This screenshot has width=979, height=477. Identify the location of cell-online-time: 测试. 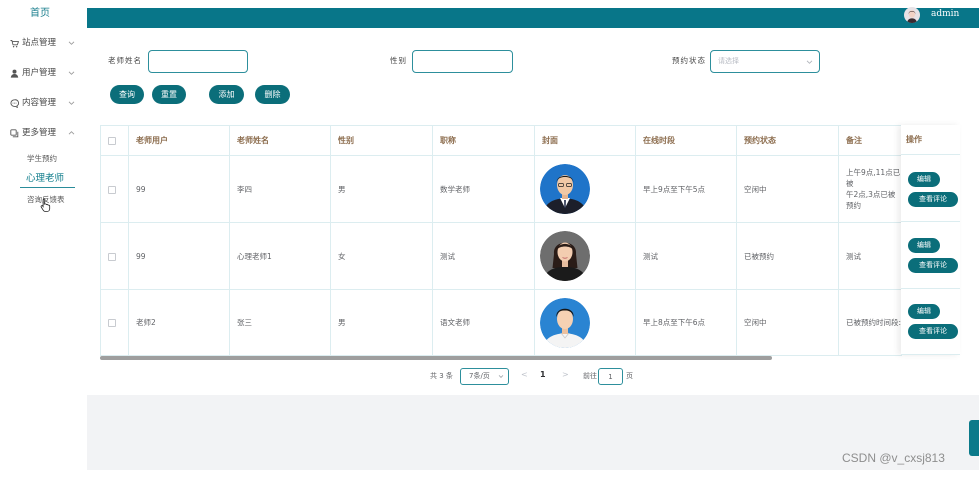
(686, 256).